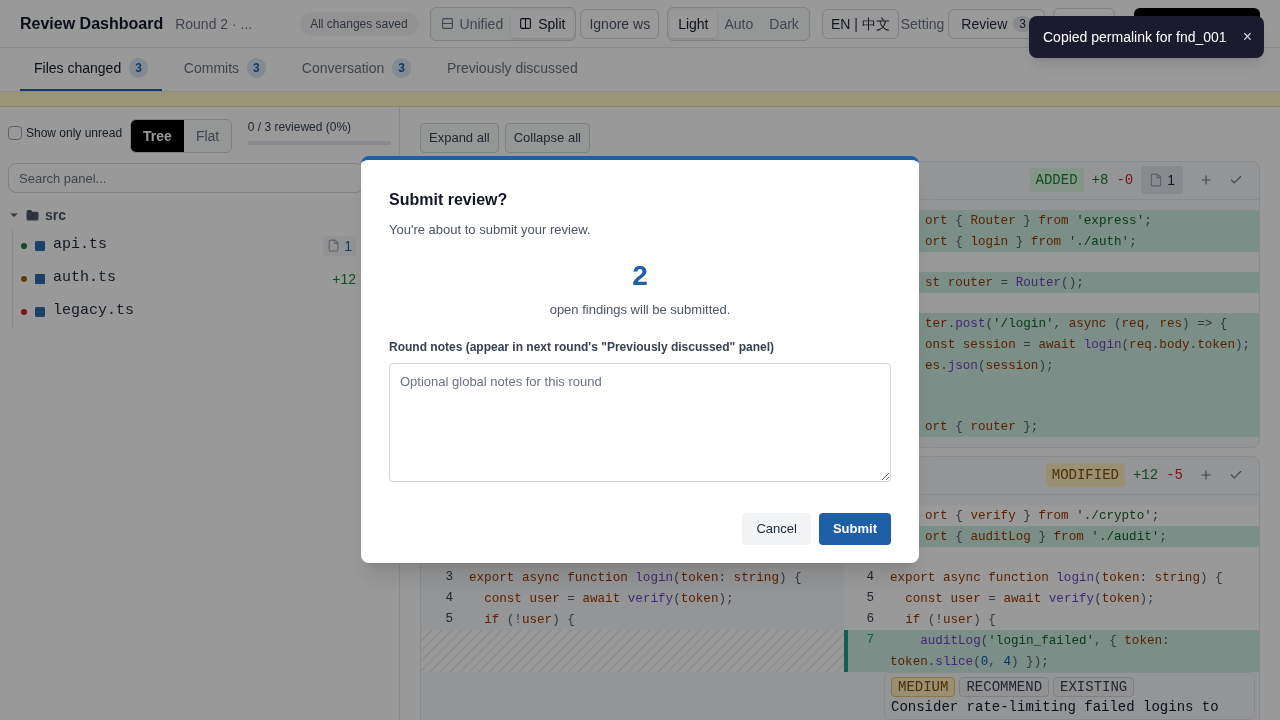  What do you see at coordinates (32, 215) in the screenshot?
I see `folder-icon` at bounding box center [32, 215].